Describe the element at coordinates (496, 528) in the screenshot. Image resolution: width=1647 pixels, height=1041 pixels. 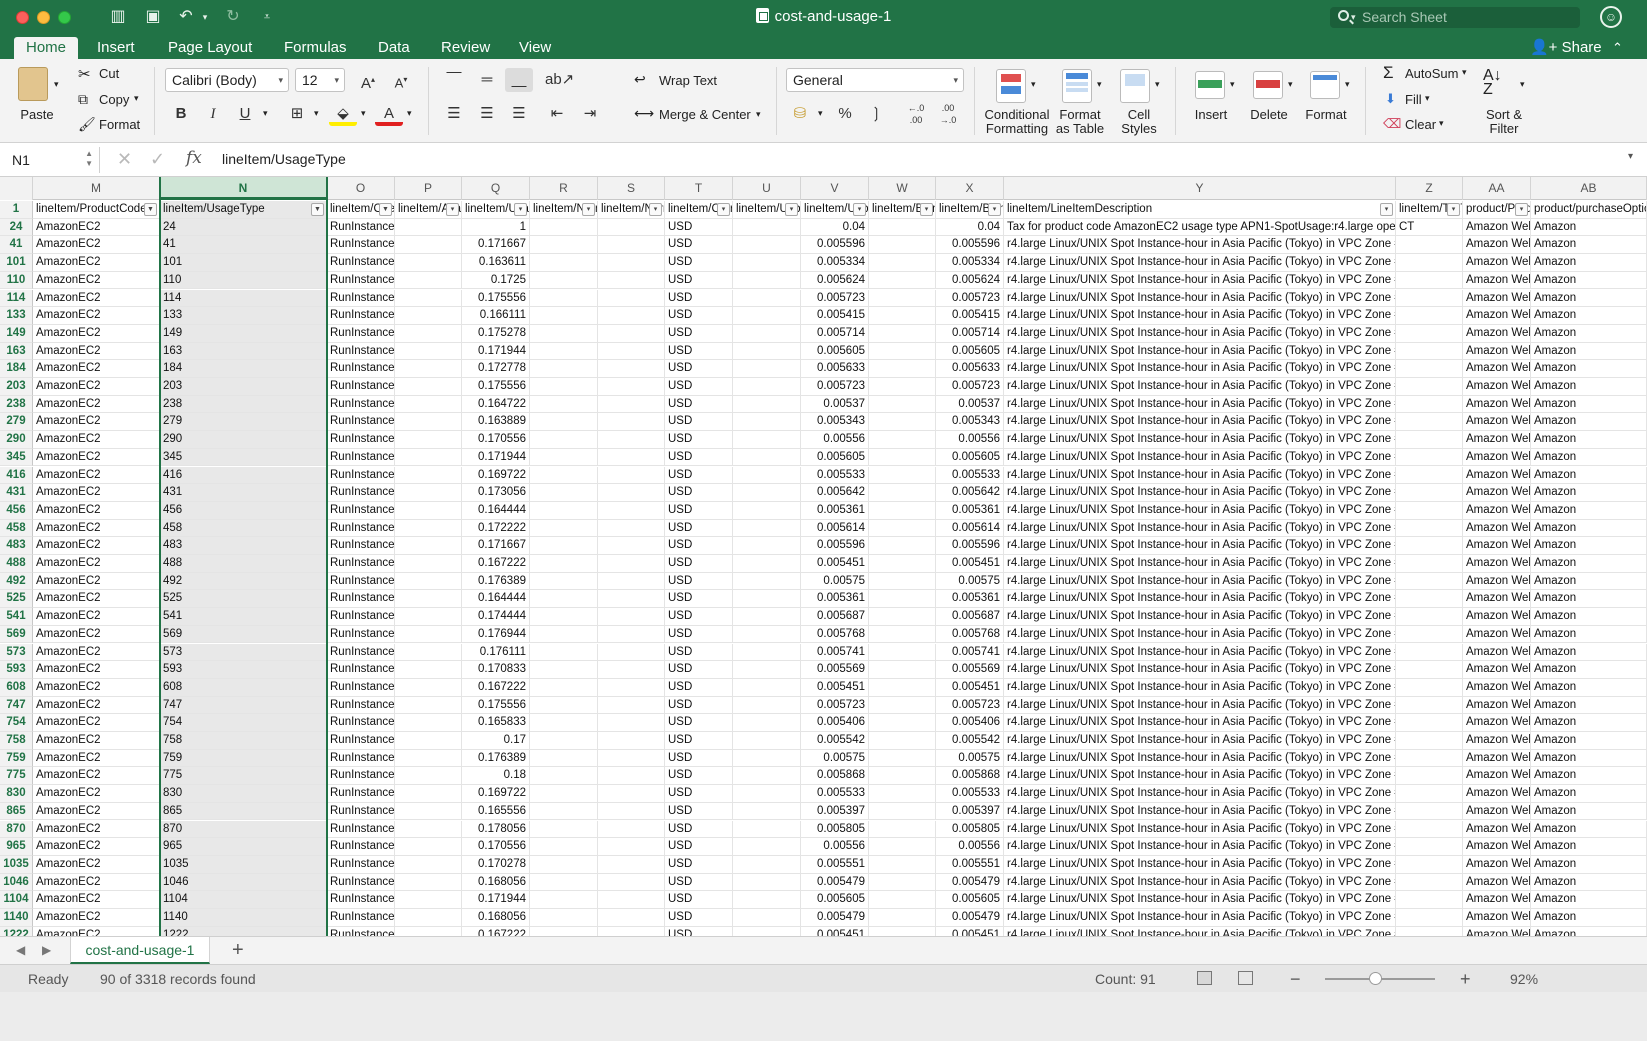
I see `cell-q: 0.172222` at that location.